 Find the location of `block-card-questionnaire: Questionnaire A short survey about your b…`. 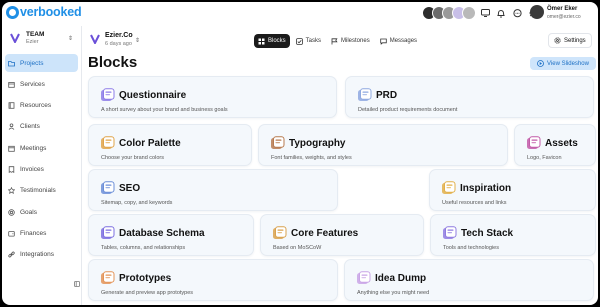

block-card-questionnaire: Questionnaire A short survey about your b… is located at coordinates (212, 97).